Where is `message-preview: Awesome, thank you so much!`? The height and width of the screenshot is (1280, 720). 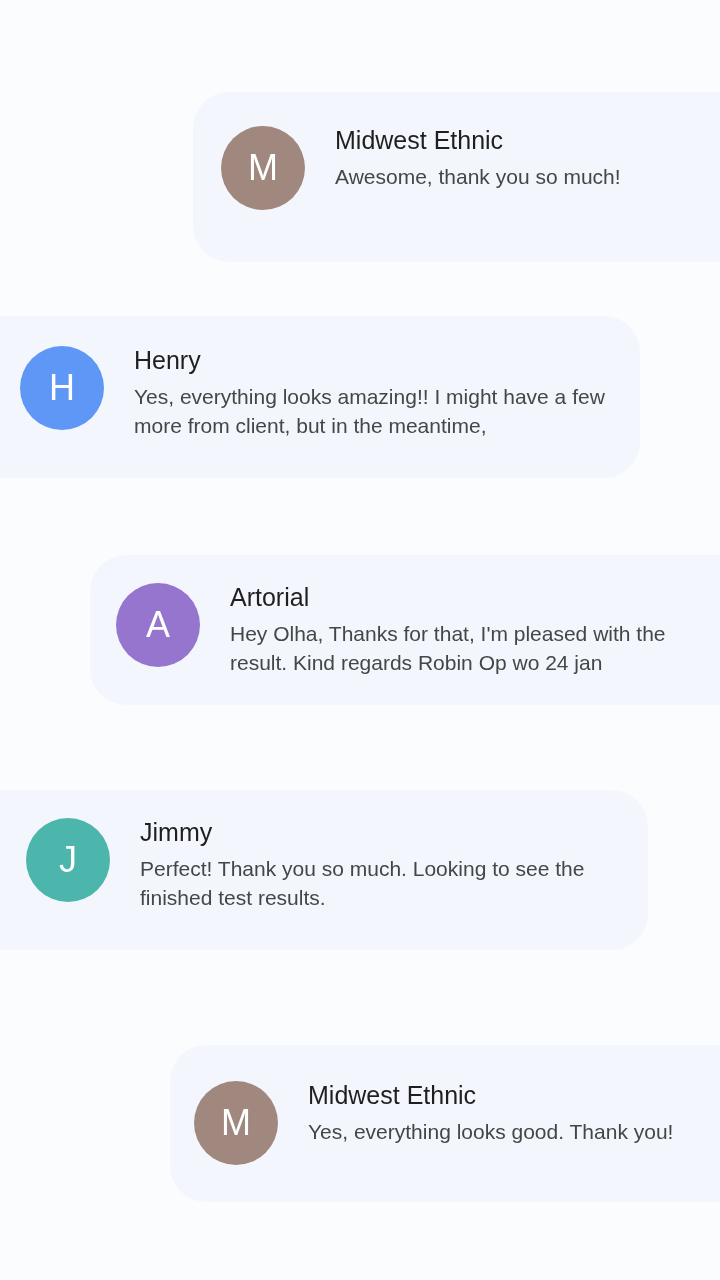
message-preview: Awesome, thank you so much! is located at coordinates (478, 177).